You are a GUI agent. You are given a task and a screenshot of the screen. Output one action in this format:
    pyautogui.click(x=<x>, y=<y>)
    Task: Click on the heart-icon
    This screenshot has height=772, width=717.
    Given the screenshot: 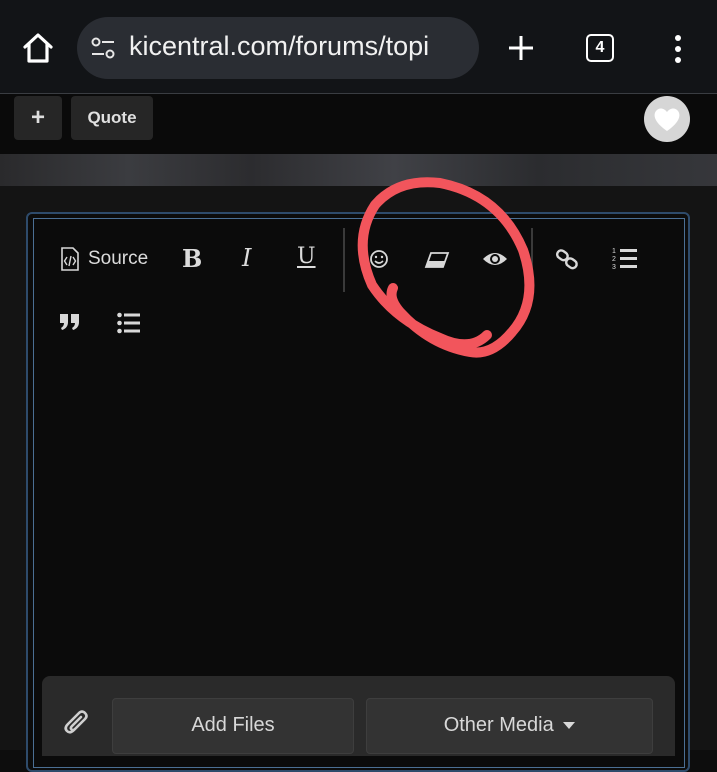 What is the action you would take?
    pyautogui.click(x=667, y=119)
    